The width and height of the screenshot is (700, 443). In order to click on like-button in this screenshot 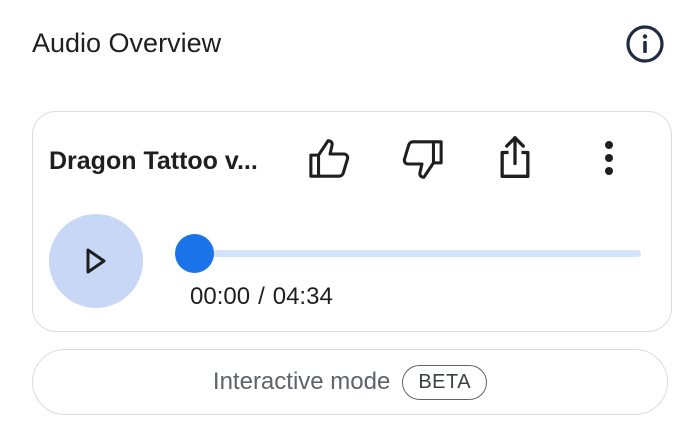, I will do `click(331, 158)`.